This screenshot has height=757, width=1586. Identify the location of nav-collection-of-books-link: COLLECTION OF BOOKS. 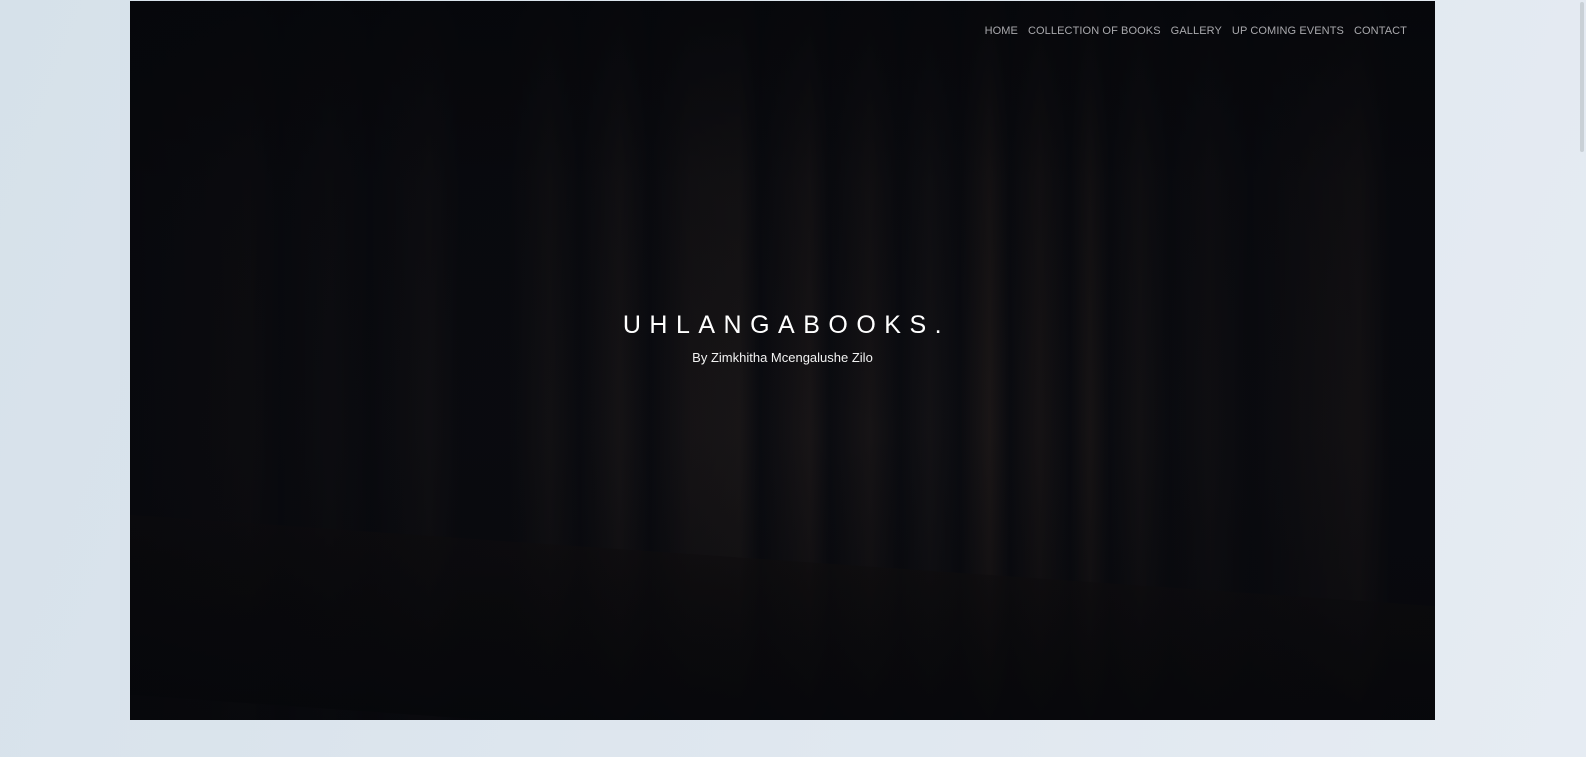
(1094, 31).